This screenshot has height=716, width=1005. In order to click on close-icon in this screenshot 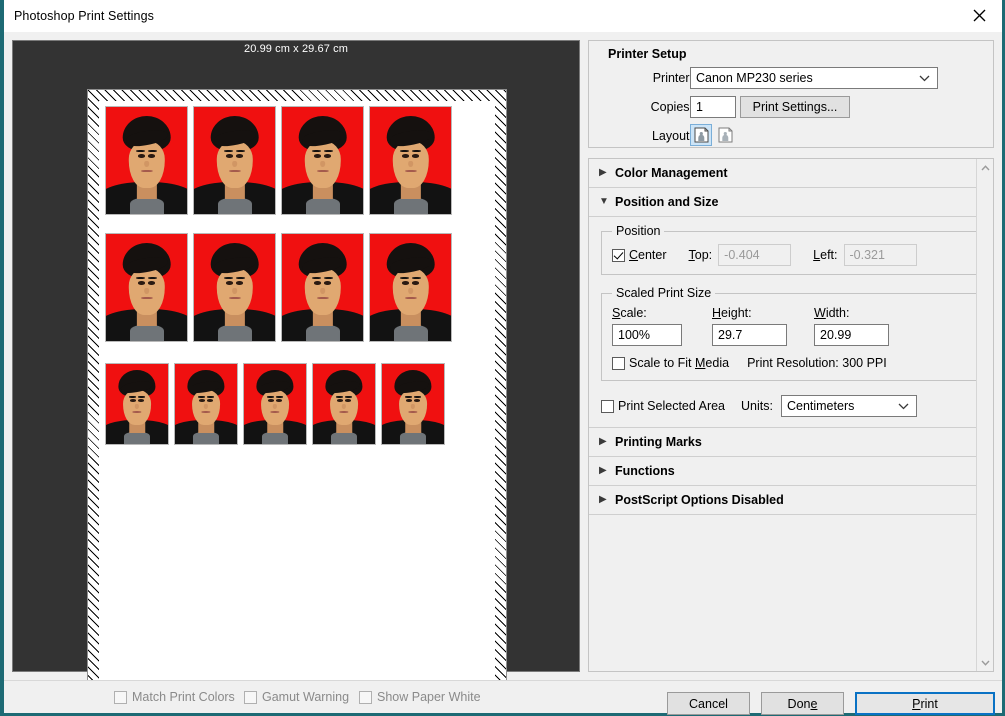, I will do `click(979, 15)`.